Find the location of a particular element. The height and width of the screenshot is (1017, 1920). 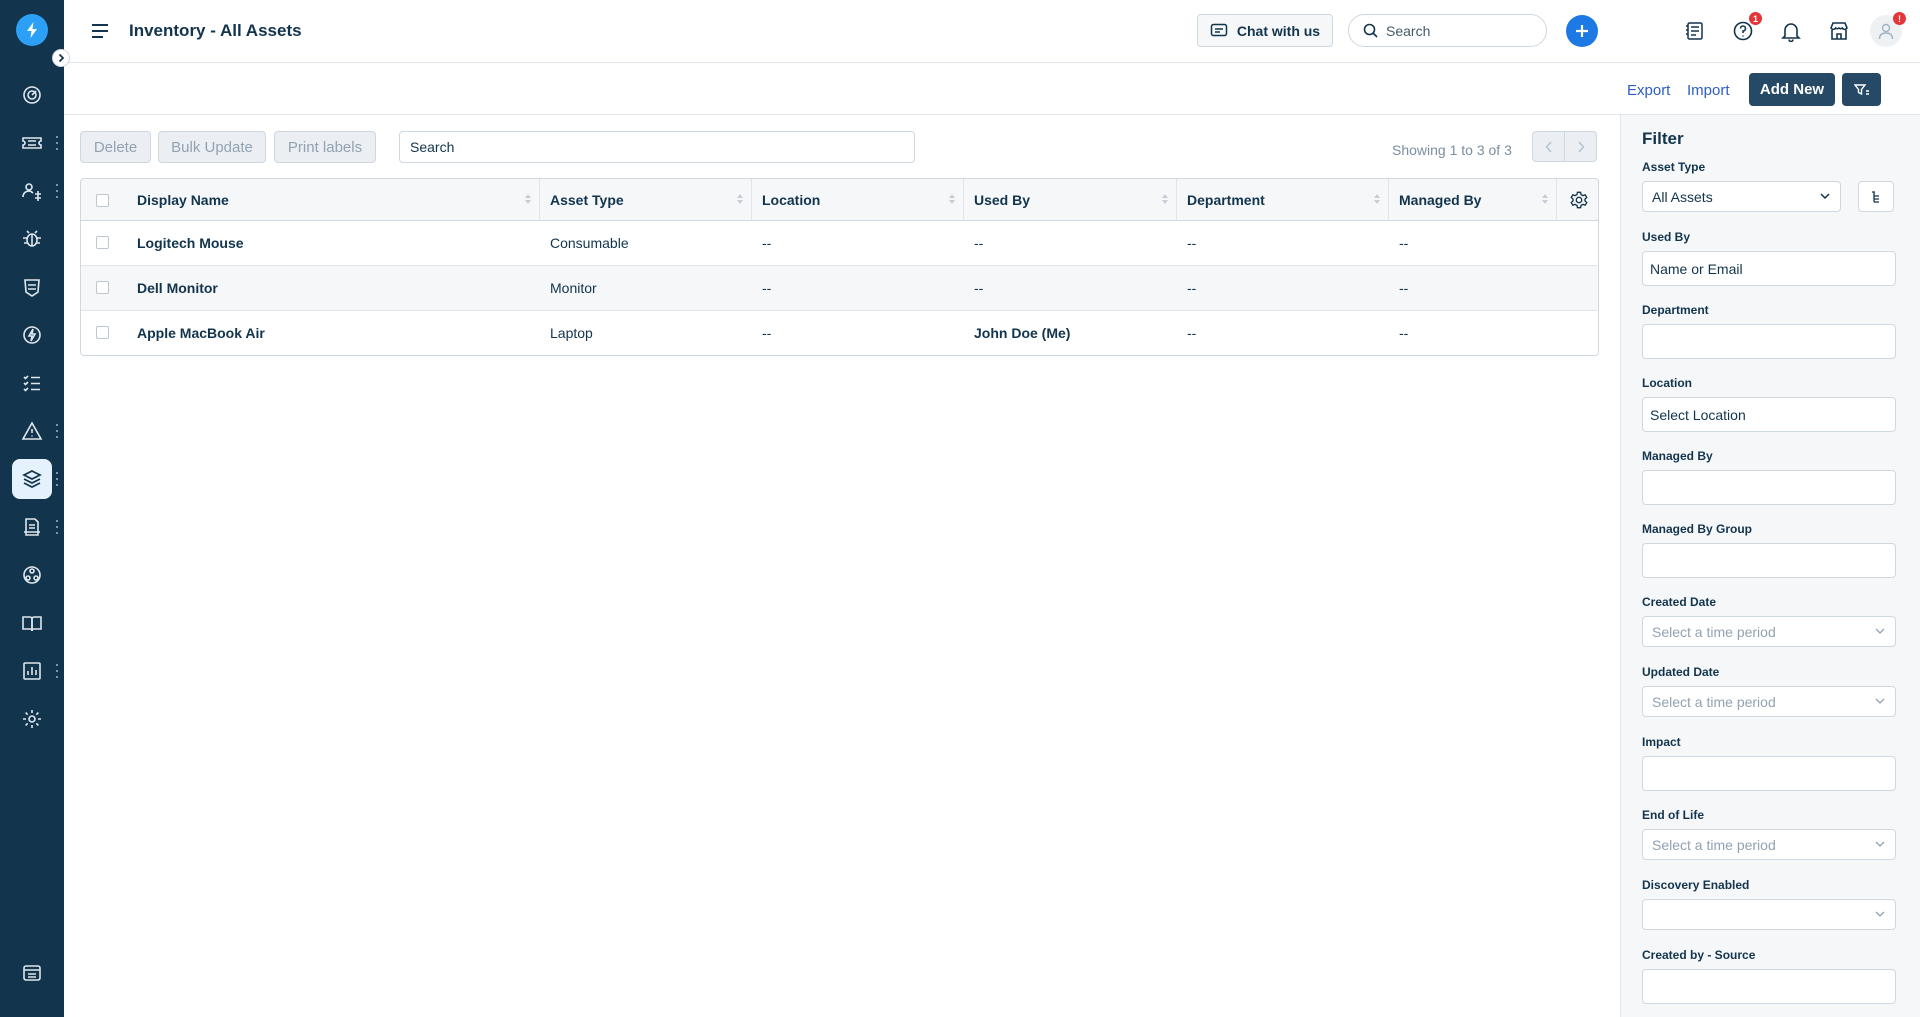

managed-by-group-input is located at coordinates (1769, 560).